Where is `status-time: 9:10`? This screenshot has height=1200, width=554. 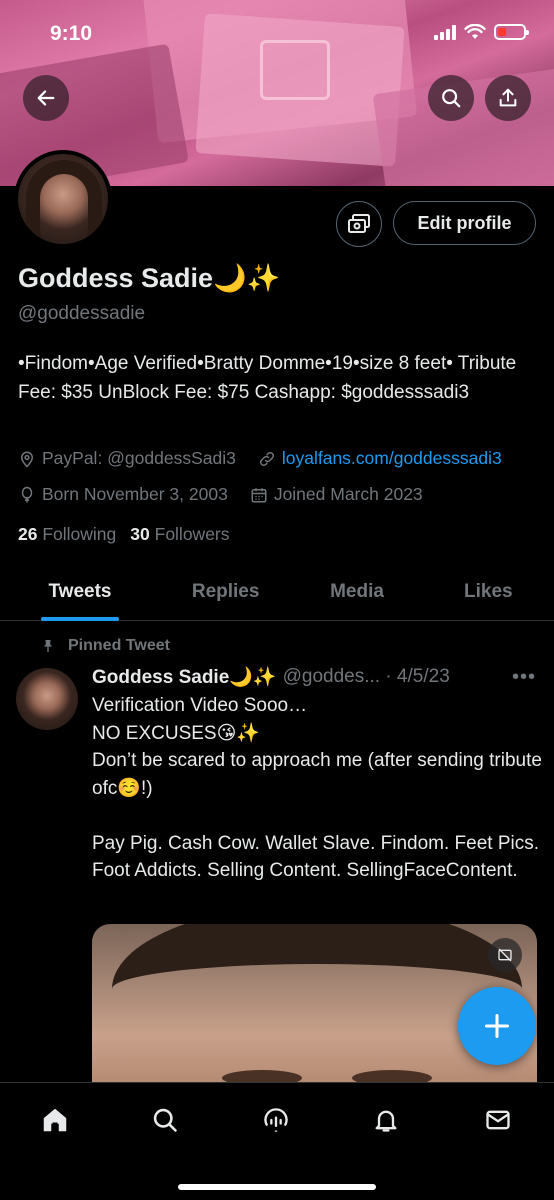 status-time: 9:10 is located at coordinates (71, 33).